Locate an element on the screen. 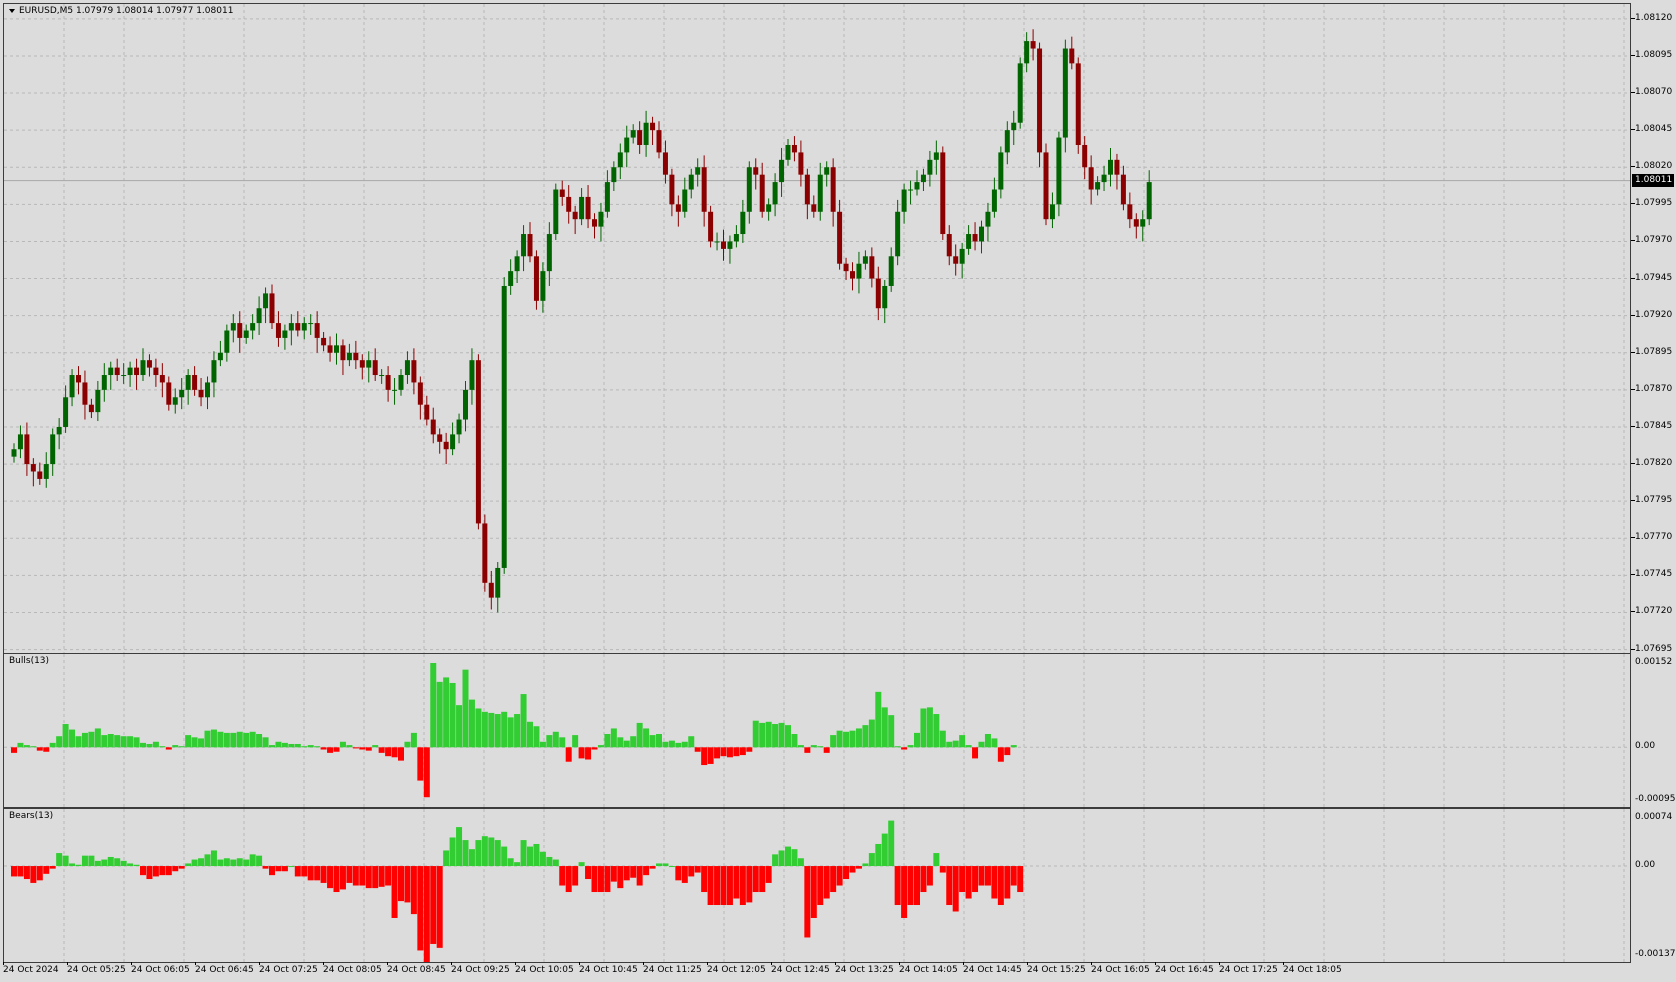 This screenshot has width=1676, height=982. price-scale-tick: 1.07995 is located at coordinates (1654, 203).